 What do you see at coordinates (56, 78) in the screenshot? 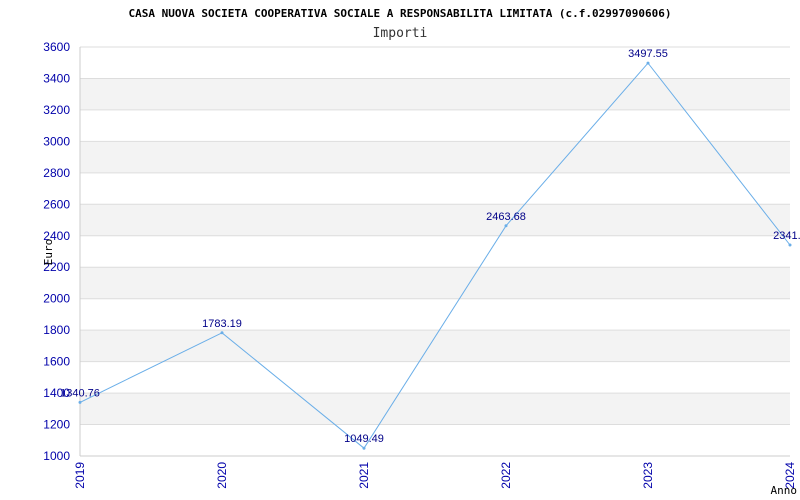
I see `y-tick-label: 3400` at bounding box center [56, 78].